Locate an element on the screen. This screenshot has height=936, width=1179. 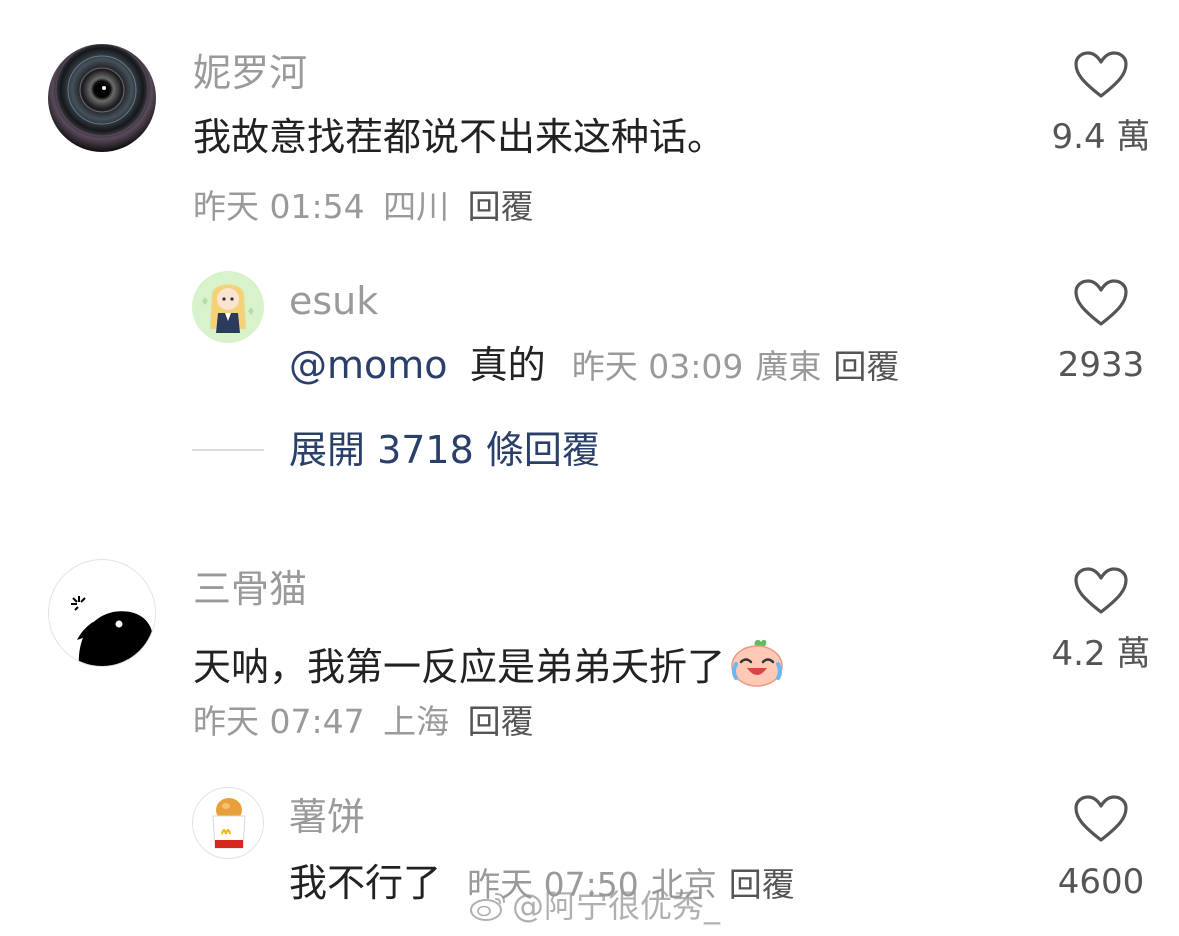
comment-meta: 昨天 07:47 上海 回覆 is located at coordinates (363, 721).